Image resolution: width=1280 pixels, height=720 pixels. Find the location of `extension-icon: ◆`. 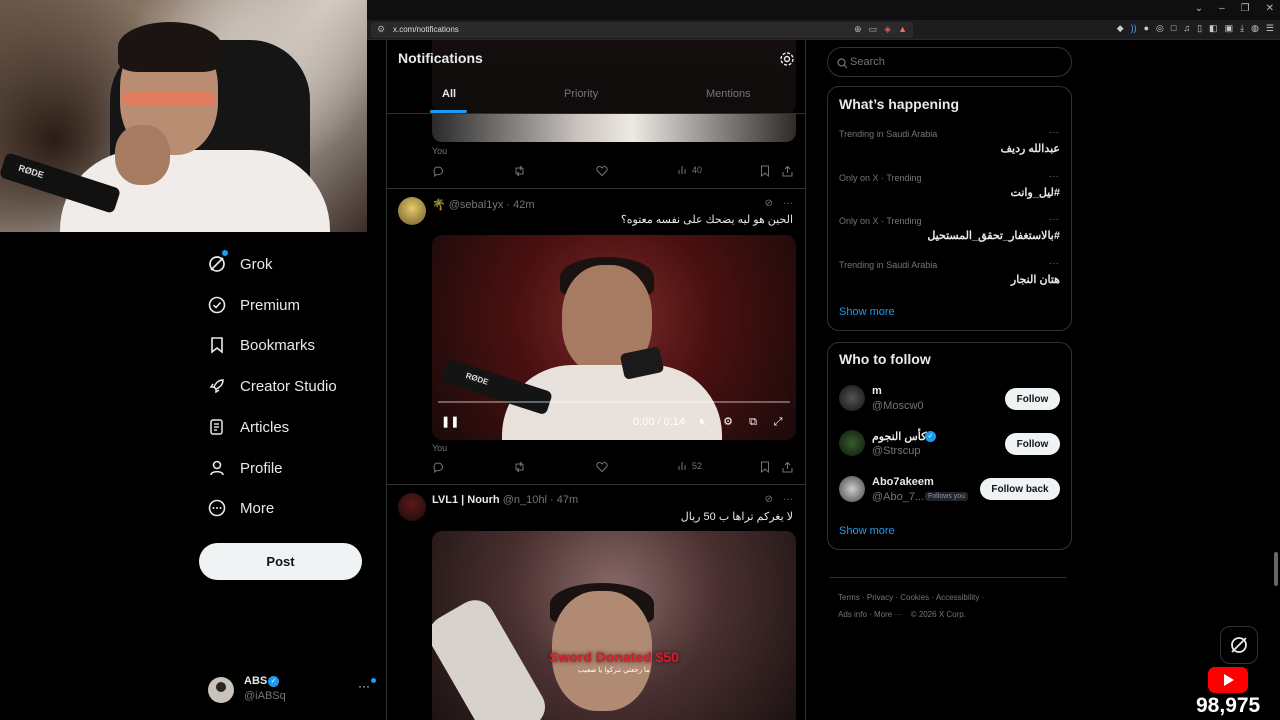

extension-icon: ◆ is located at coordinates (1120, 28).